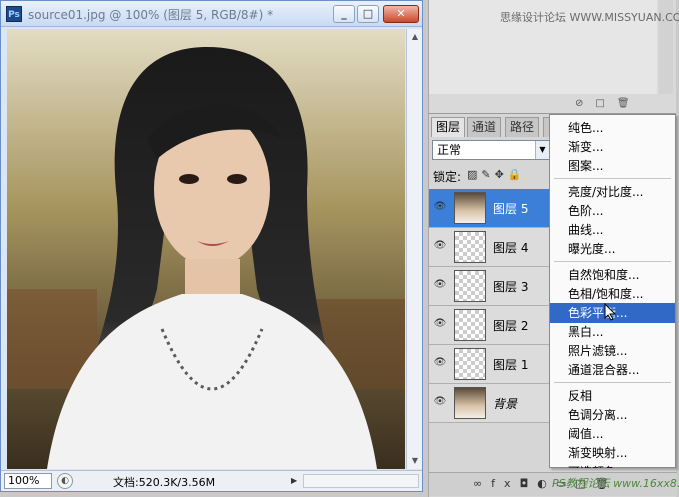 The height and width of the screenshot is (497, 679). What do you see at coordinates (511, 326) in the screenshot?
I see `layer-name: 图层 2` at bounding box center [511, 326].